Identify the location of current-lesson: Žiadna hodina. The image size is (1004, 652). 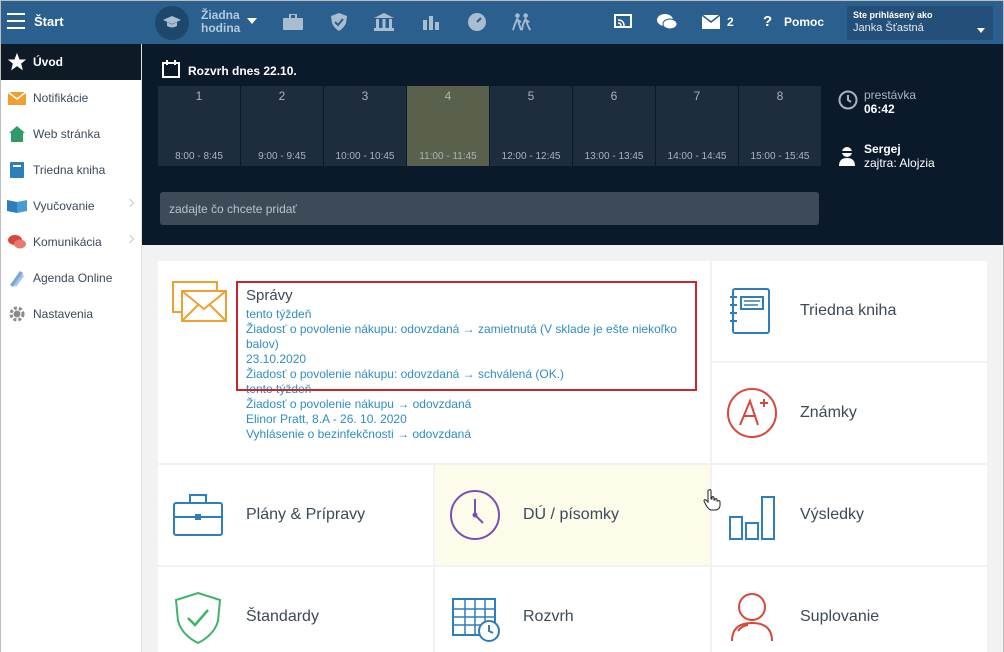
(220, 22).